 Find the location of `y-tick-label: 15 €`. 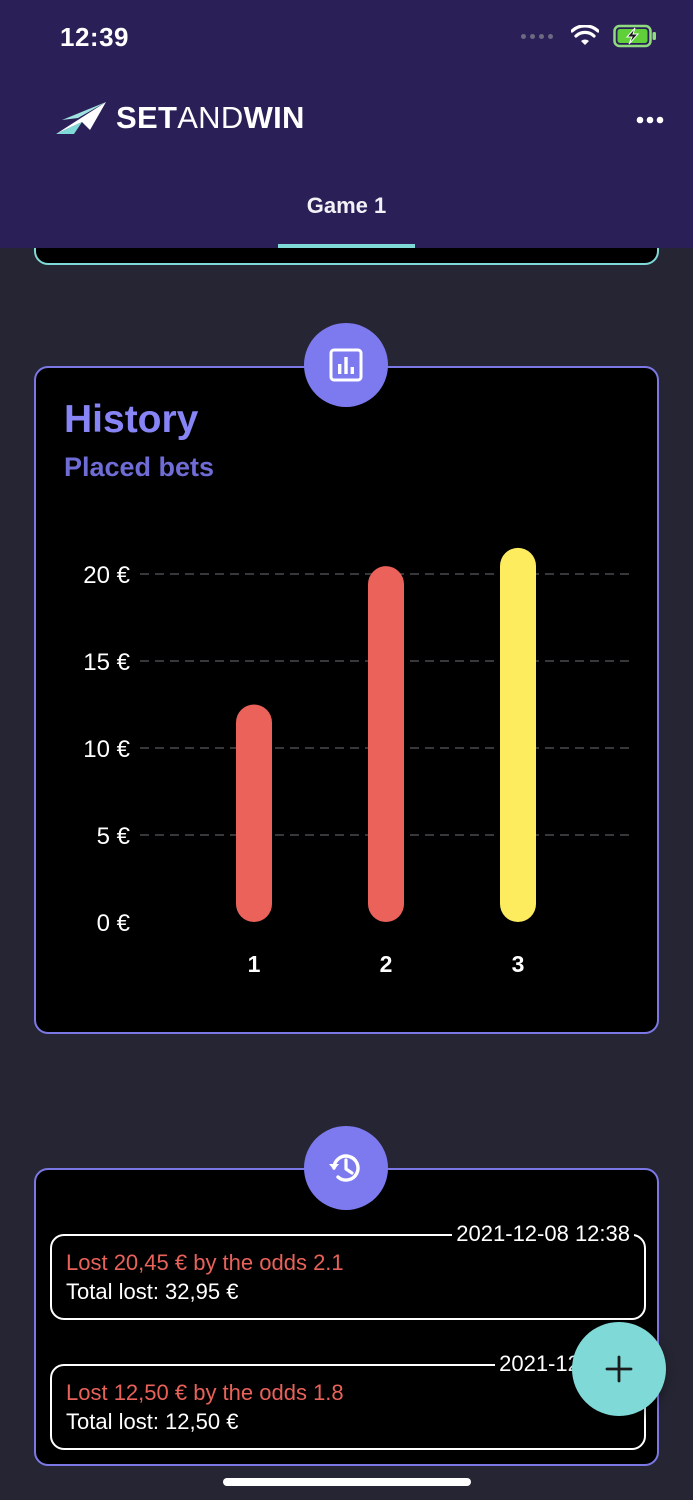

y-tick-label: 15 € is located at coordinates (106, 662).